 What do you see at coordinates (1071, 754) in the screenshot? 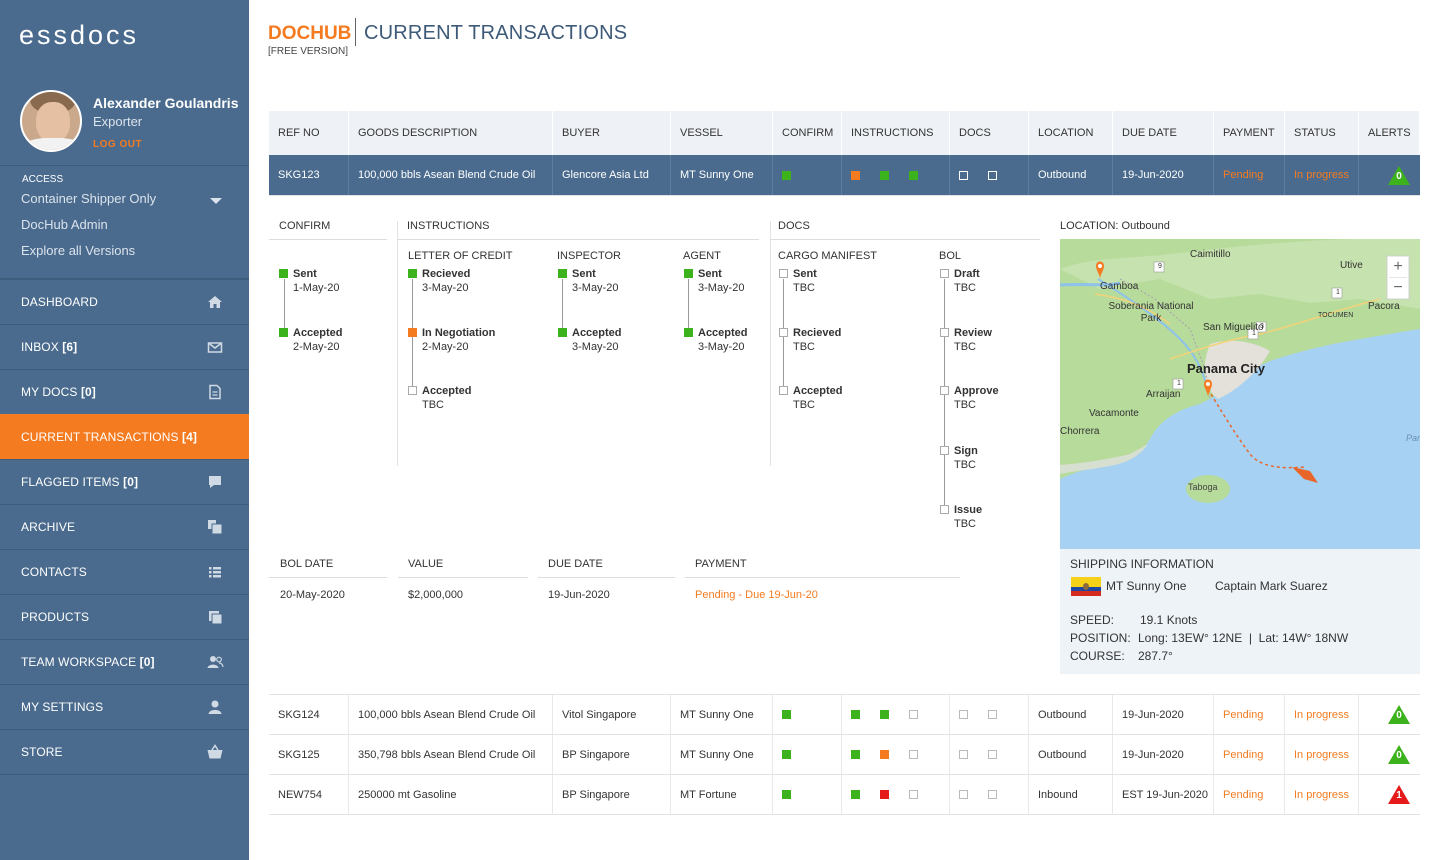
I see `row-location: Outbound` at bounding box center [1071, 754].